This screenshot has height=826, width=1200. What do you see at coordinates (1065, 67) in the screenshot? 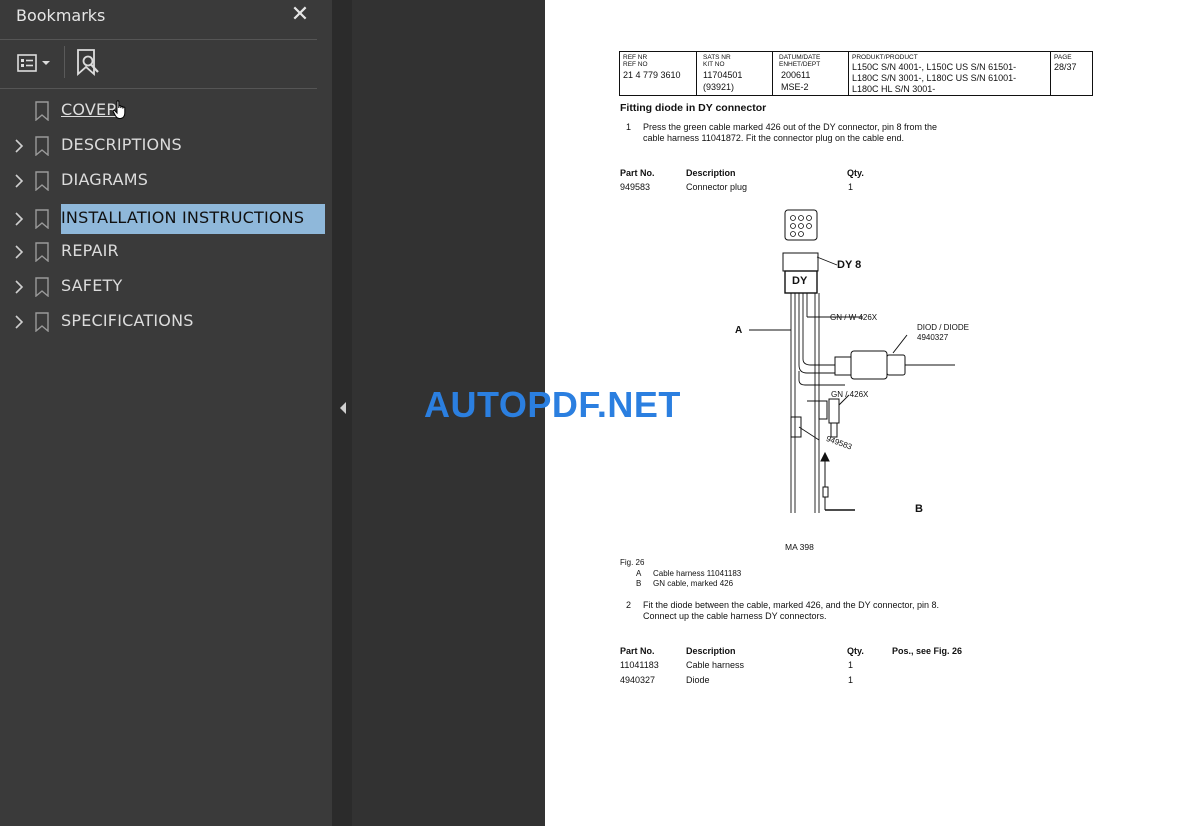
I see `page-value: 28/37` at bounding box center [1065, 67].